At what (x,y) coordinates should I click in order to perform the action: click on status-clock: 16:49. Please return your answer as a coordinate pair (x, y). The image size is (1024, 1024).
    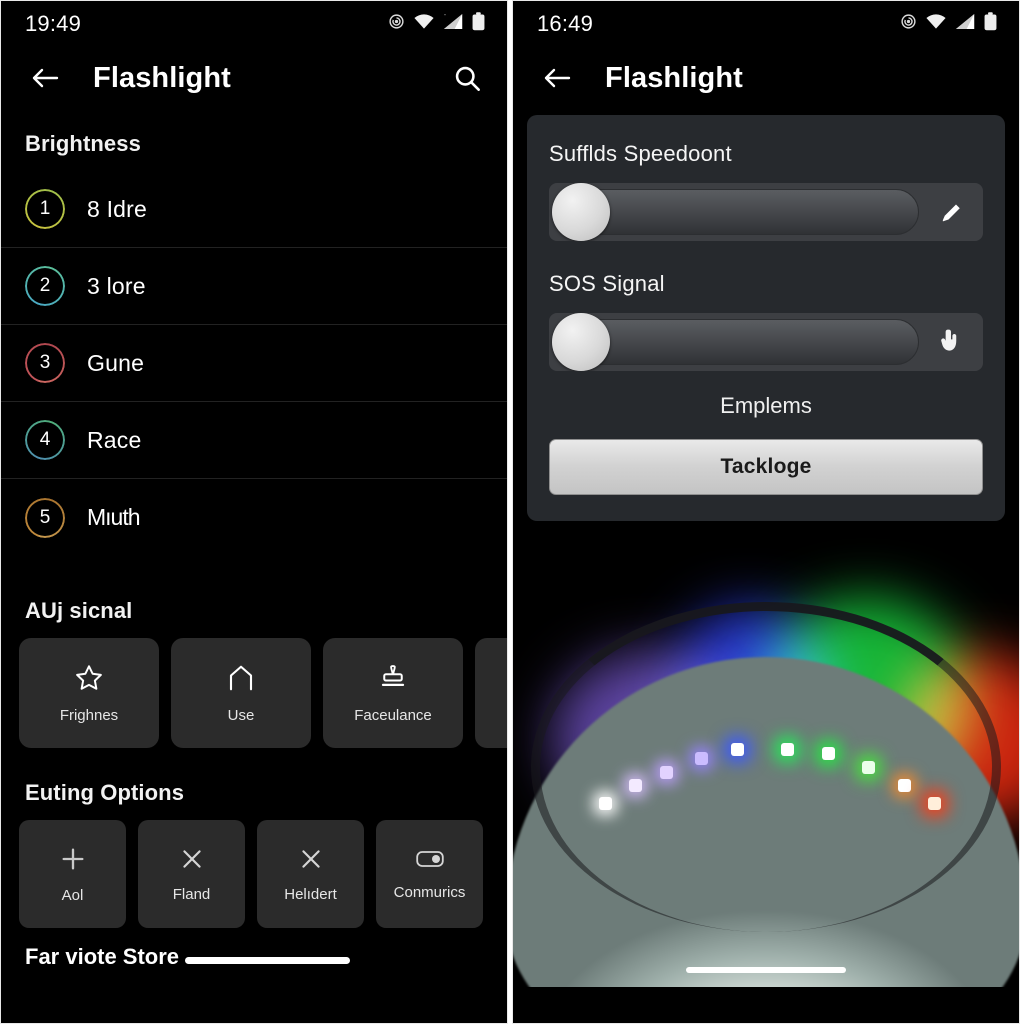
    Looking at the image, I should click on (565, 23).